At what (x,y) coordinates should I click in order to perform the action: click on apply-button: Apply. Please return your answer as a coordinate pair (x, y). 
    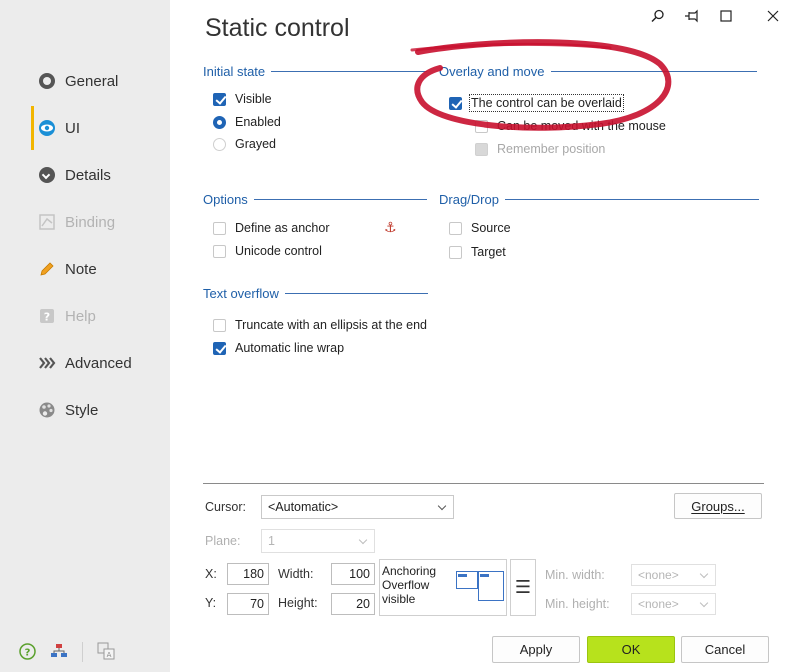
    Looking at the image, I should click on (536, 649).